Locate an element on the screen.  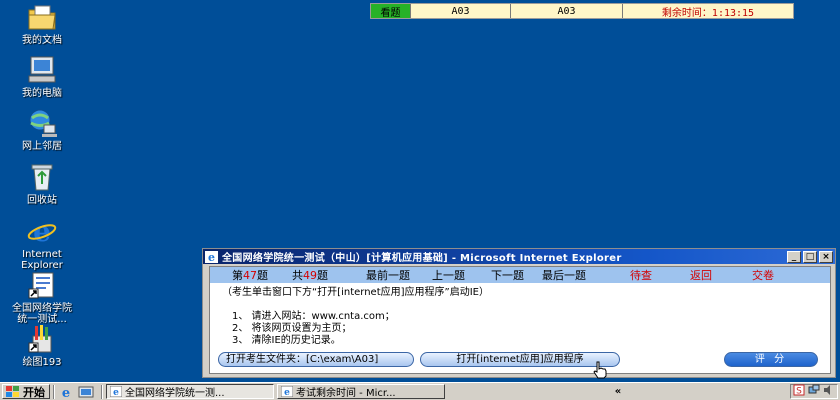
question-nav-bar: 第47题 共49题 最前一题 上一题 下一题 最后一题 待查 返回 交卷 is located at coordinates (520, 275).